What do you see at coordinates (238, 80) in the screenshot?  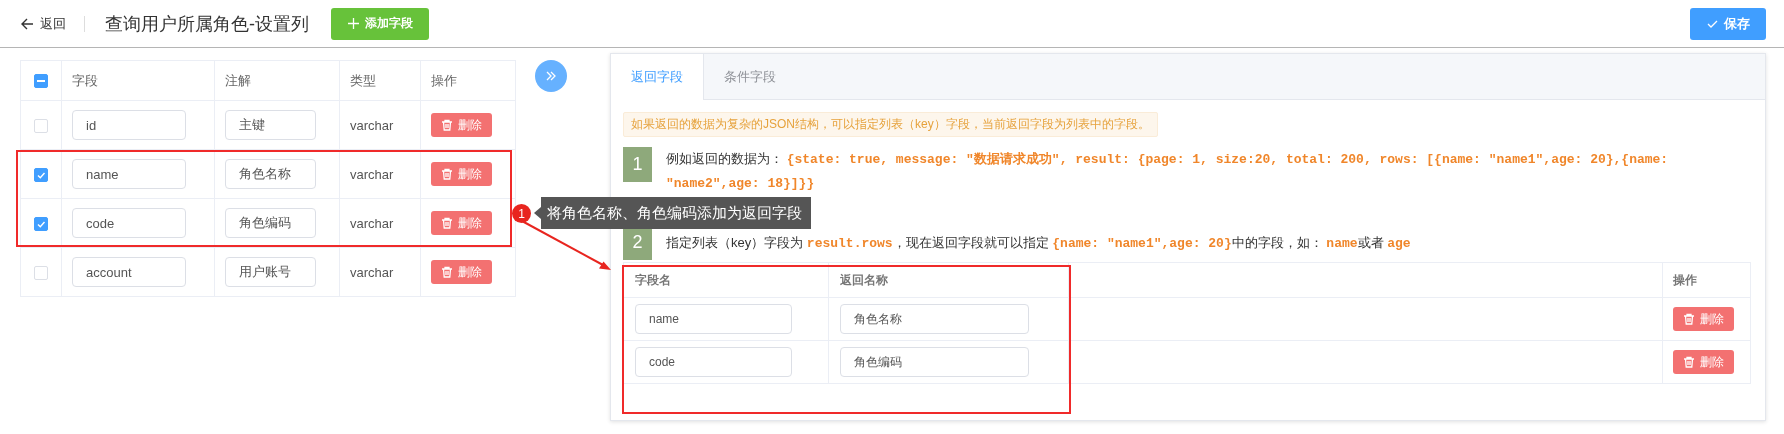 I see `column-header: 注解` at bounding box center [238, 80].